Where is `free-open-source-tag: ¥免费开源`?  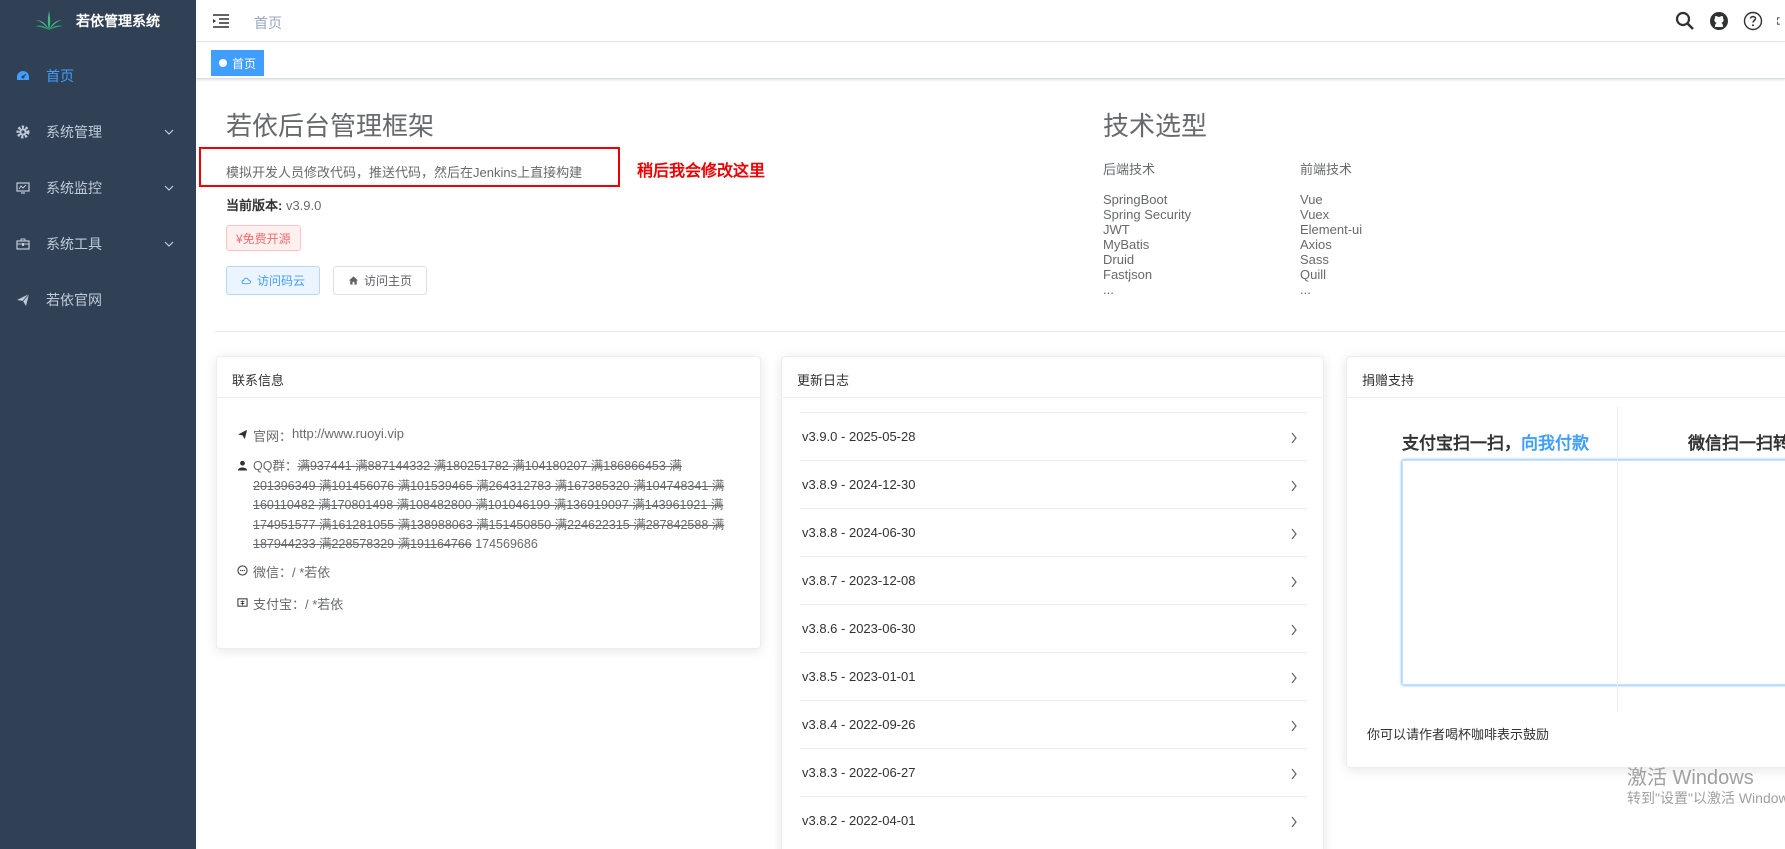
free-open-source-tag: ¥免费开源 is located at coordinates (263, 238).